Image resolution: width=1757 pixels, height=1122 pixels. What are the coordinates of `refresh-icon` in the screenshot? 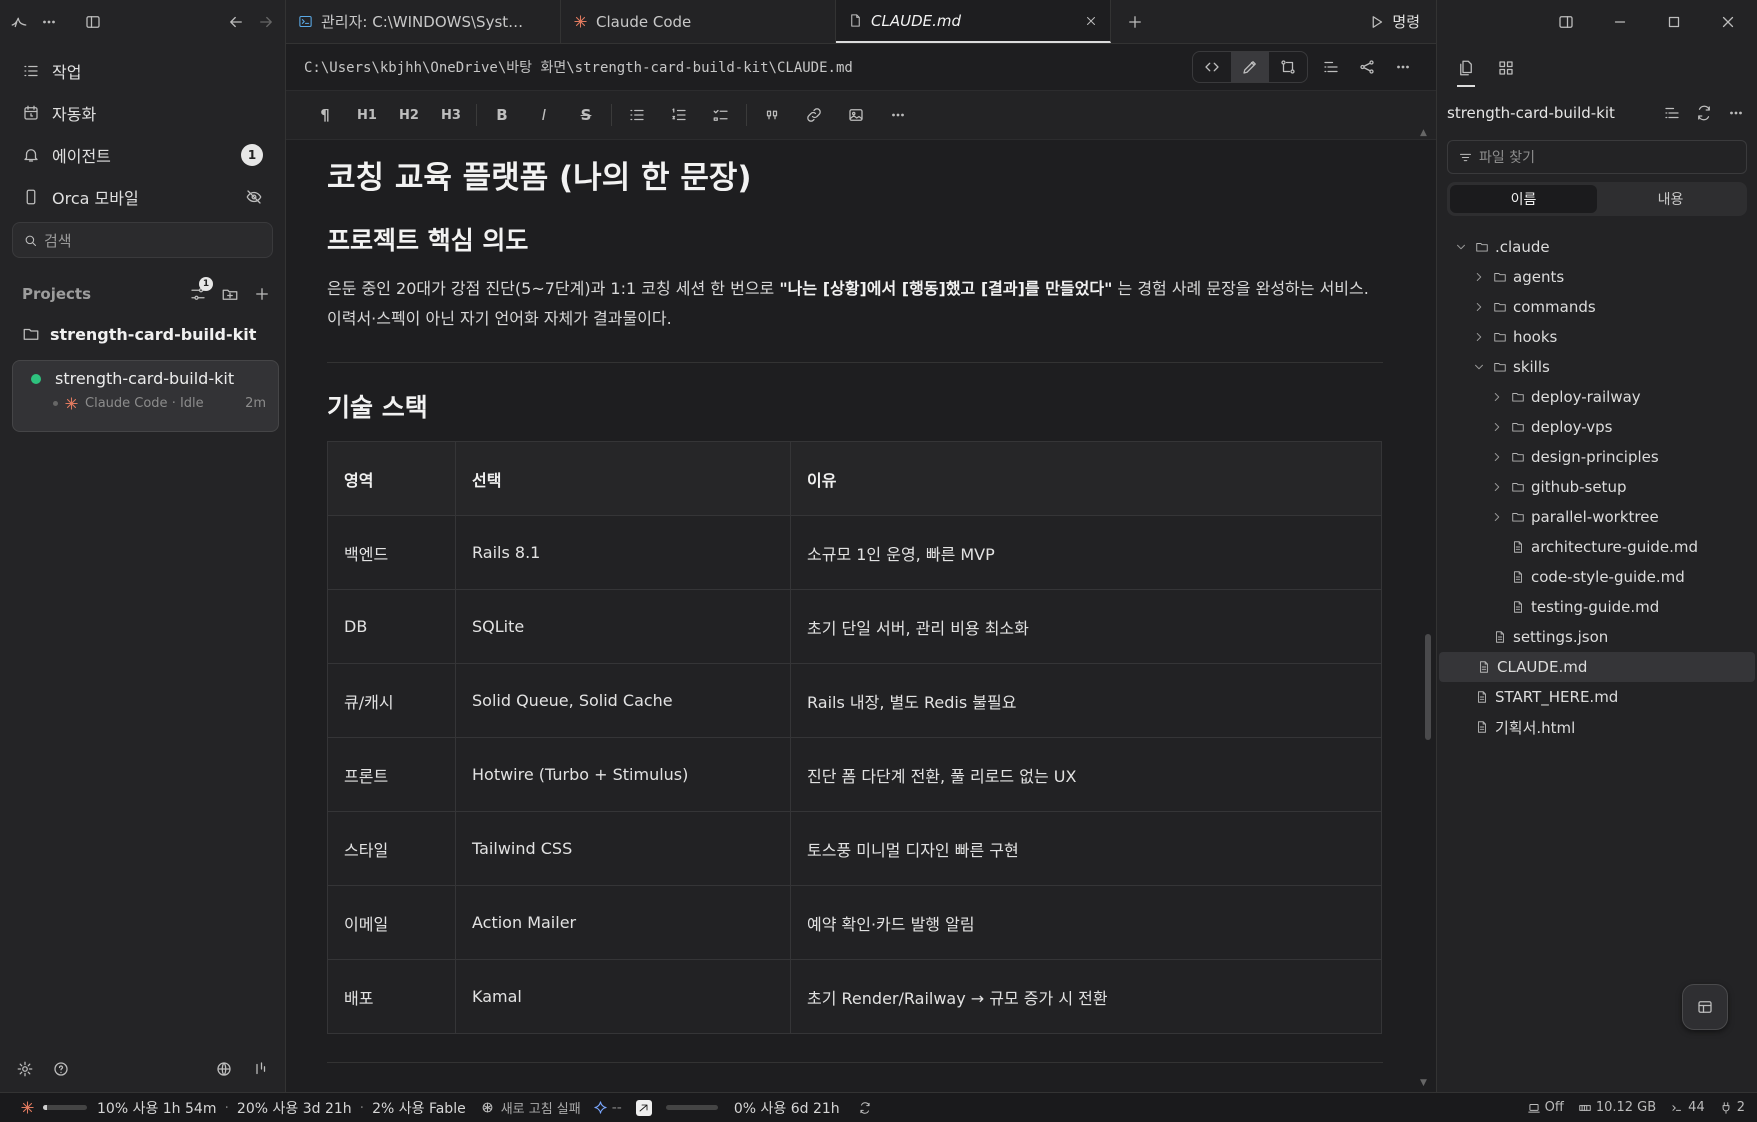 It's located at (1704, 113).